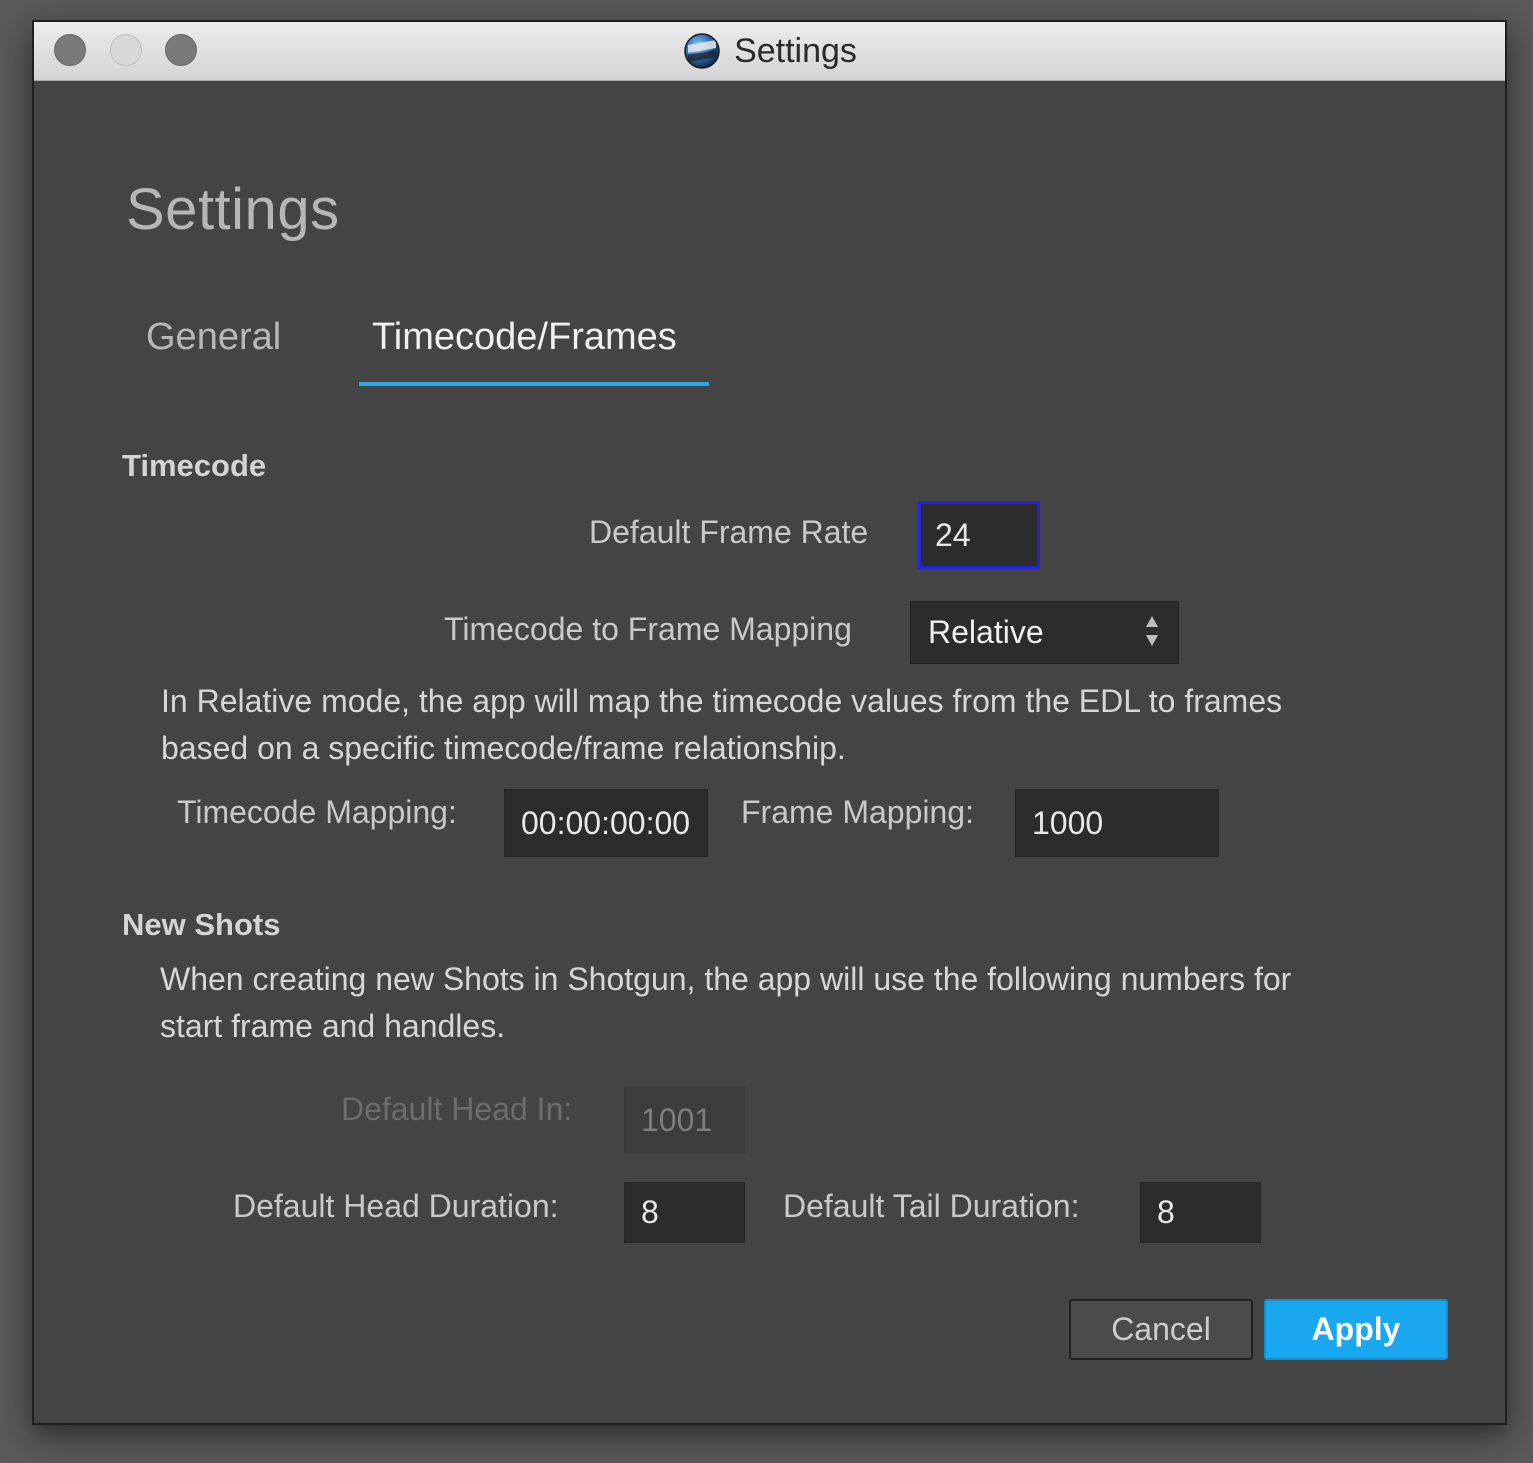 The width and height of the screenshot is (1533, 1463). Describe the element at coordinates (606, 823) in the screenshot. I see `timecode-mapping-input` at that location.